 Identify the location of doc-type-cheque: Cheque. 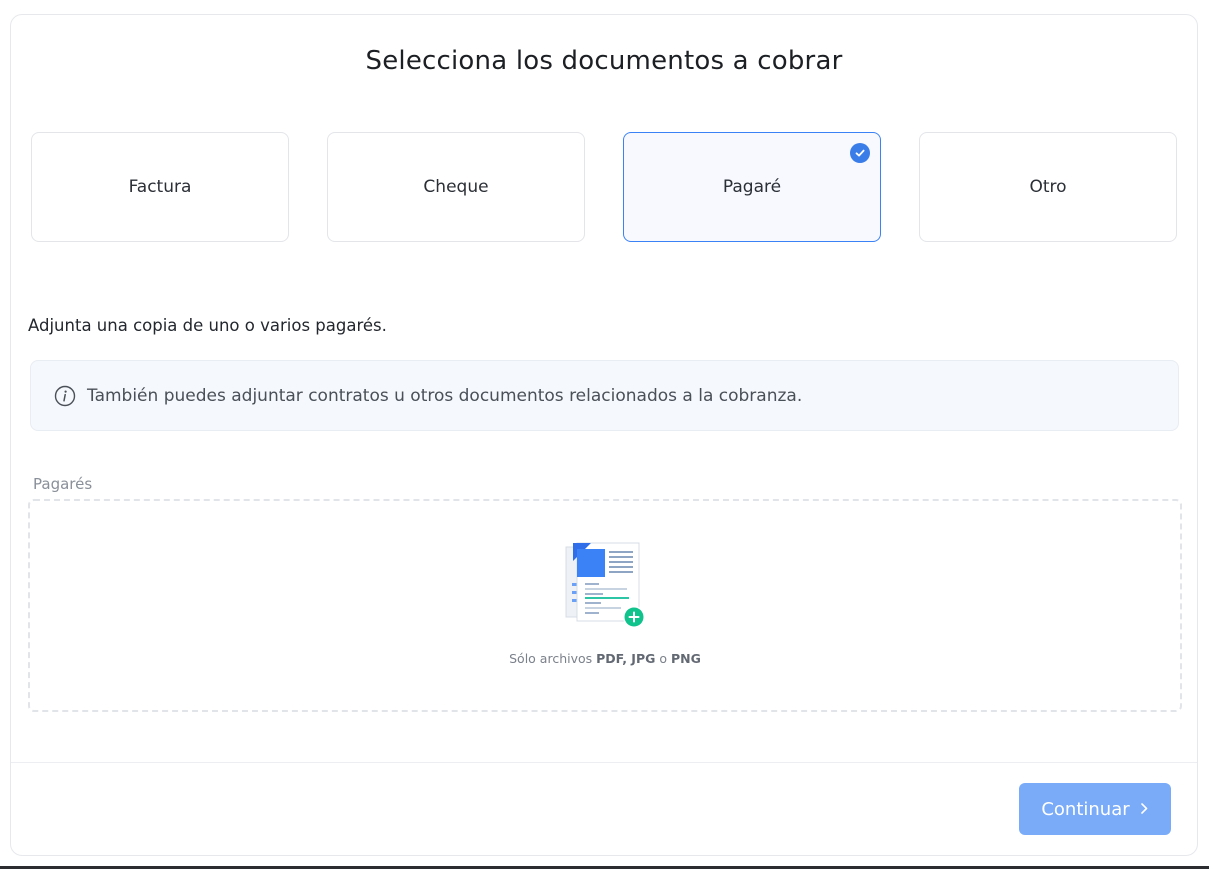
(456, 187).